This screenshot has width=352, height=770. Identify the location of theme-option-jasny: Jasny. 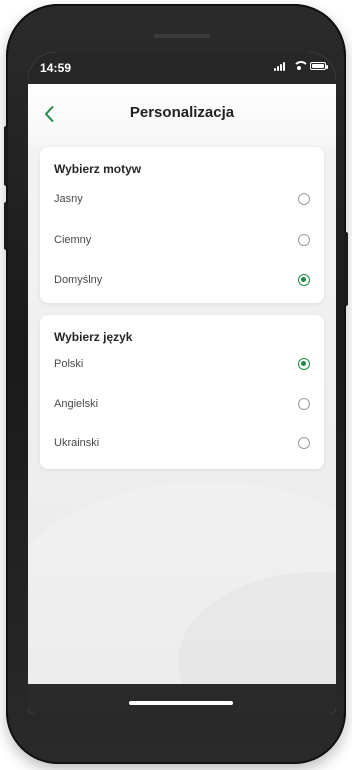
(182, 199).